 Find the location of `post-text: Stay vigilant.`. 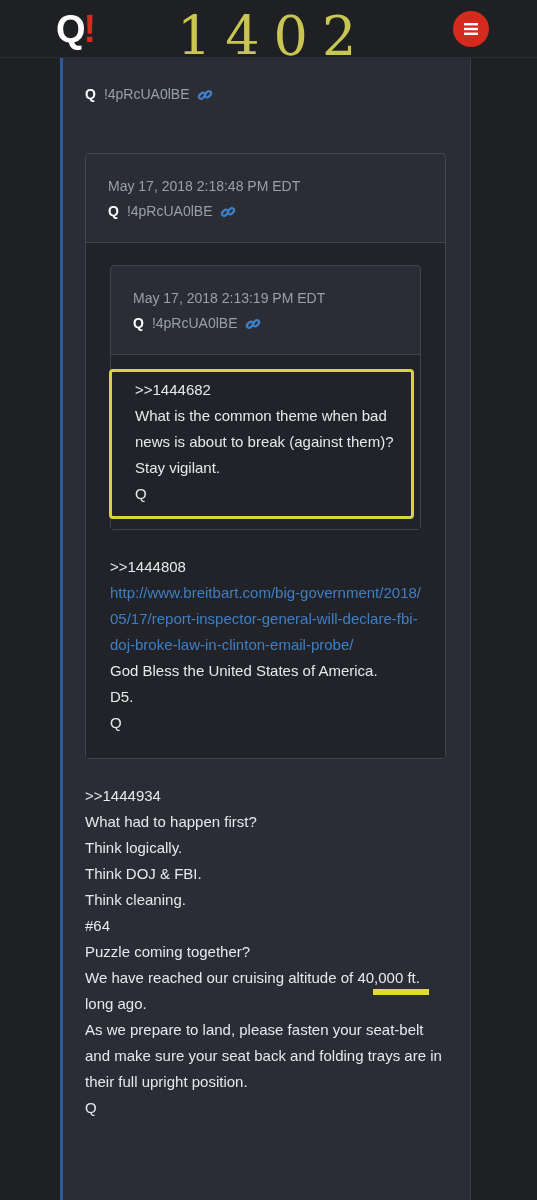

post-text: Stay vigilant. is located at coordinates (178, 468).